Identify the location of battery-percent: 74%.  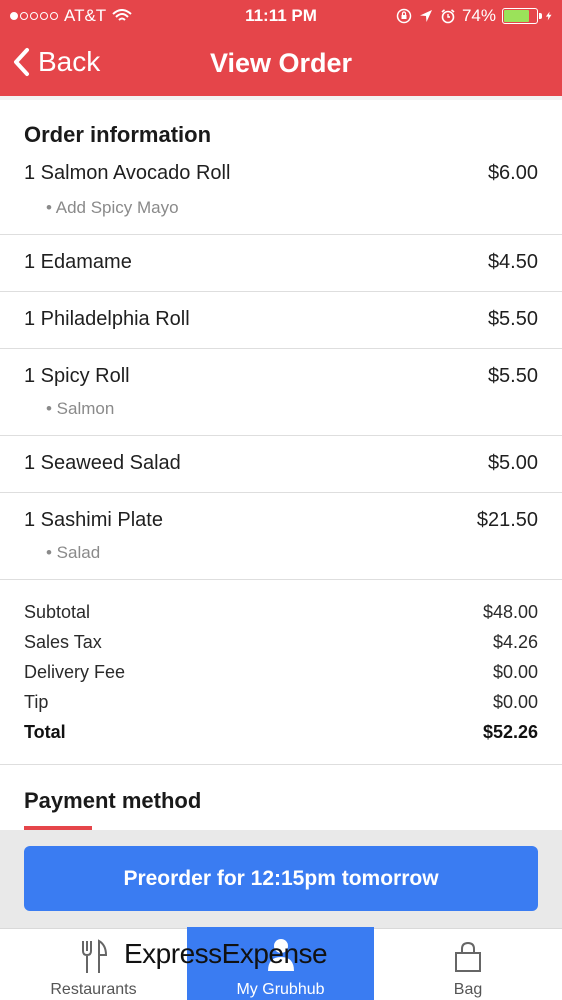
(478, 15).